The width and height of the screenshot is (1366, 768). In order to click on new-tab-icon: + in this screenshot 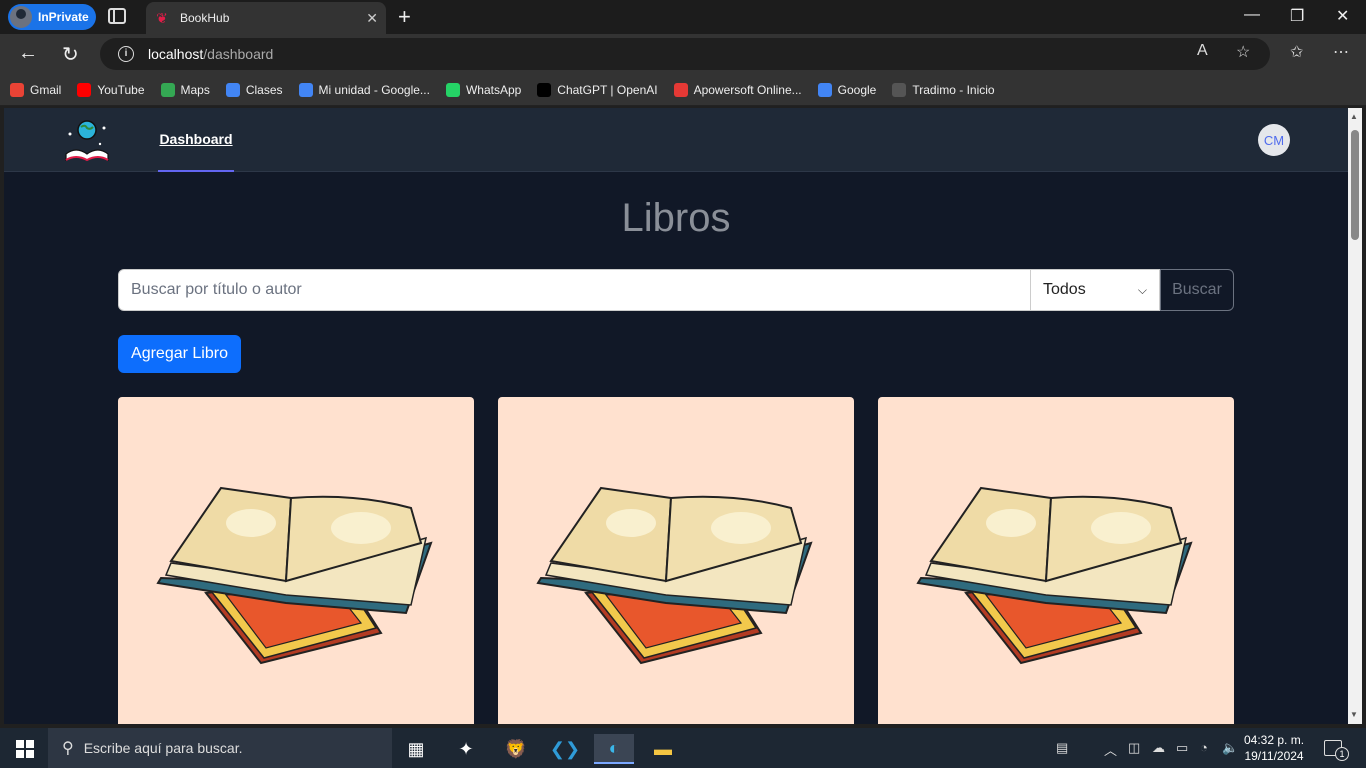, I will do `click(404, 17)`.